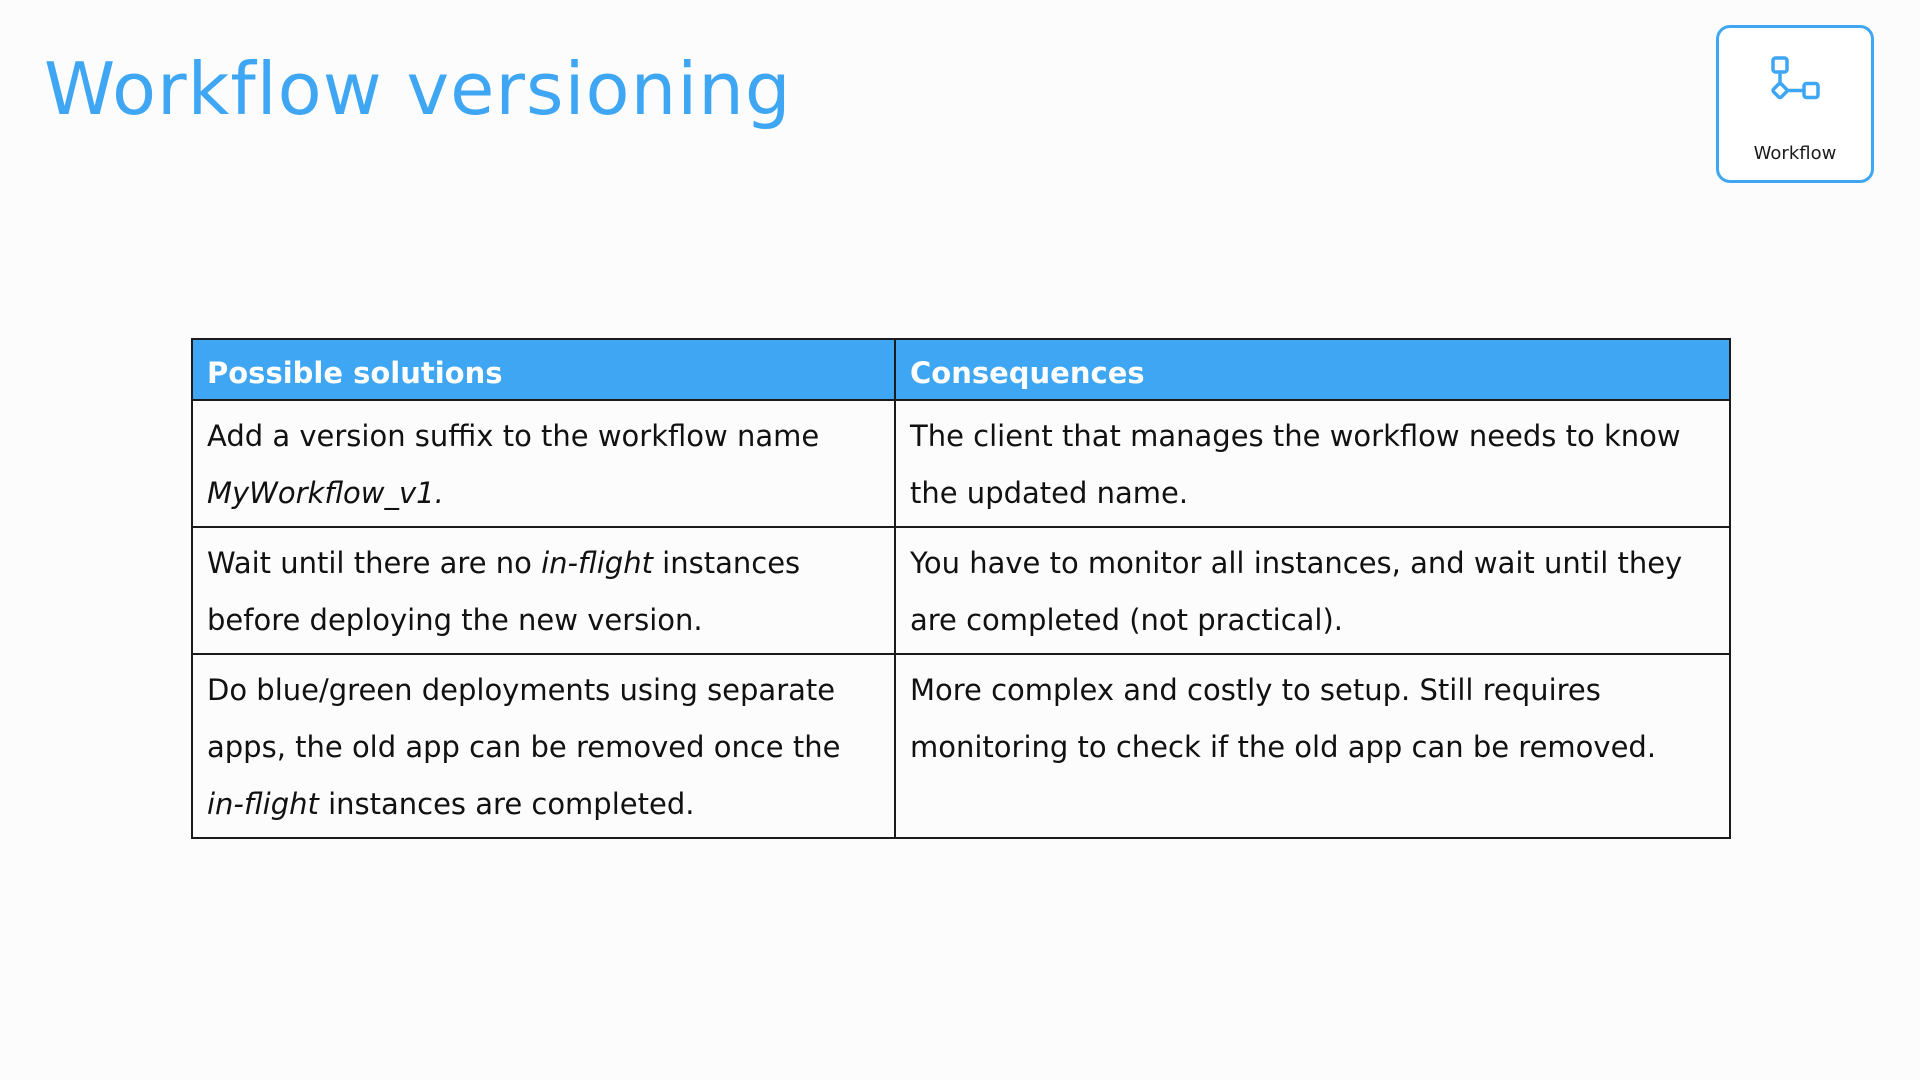  What do you see at coordinates (506, 804) in the screenshot?
I see `solution-text-after: instances are completed.` at bounding box center [506, 804].